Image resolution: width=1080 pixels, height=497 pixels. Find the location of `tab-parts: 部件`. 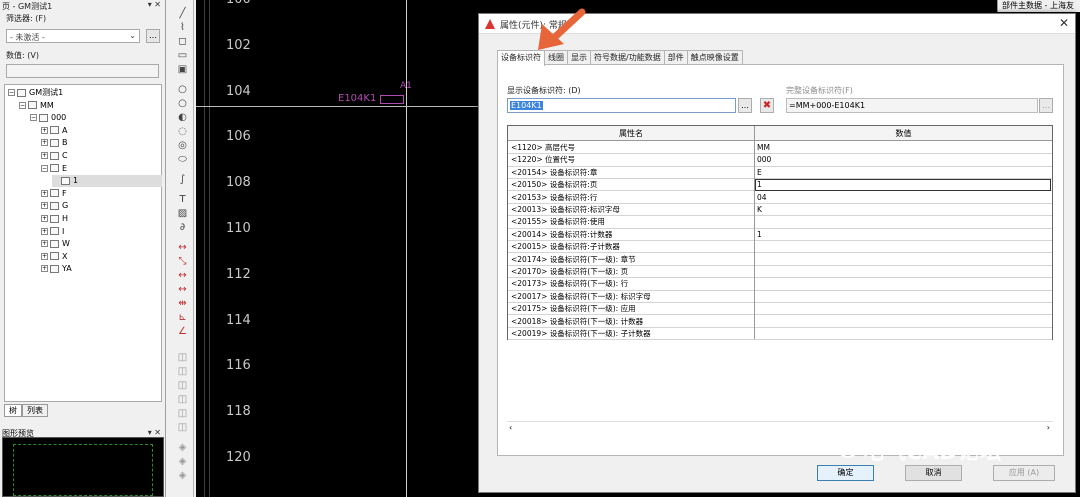

tab-parts: 部件 is located at coordinates (675, 57).